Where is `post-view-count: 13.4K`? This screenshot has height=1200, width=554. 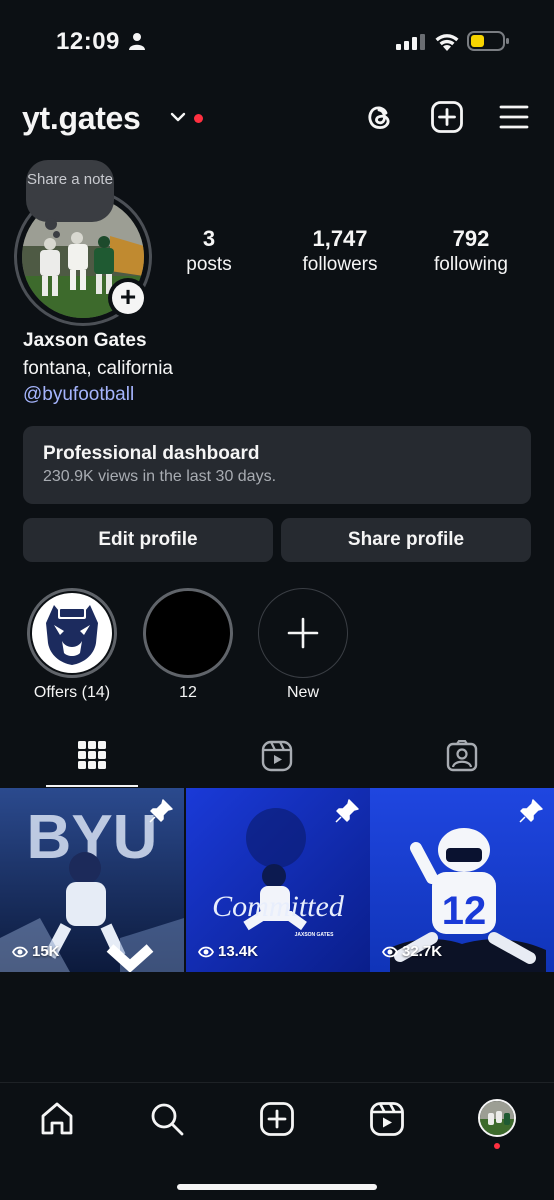
post-view-count: 13.4K is located at coordinates (228, 951).